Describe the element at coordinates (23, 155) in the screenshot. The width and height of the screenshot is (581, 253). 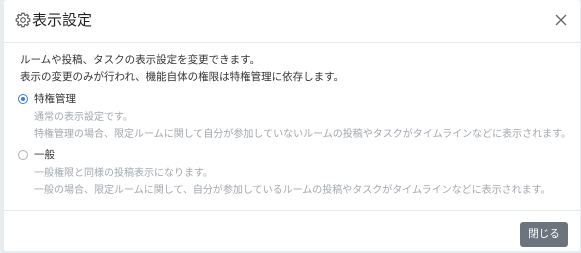
I see `radio-general` at that location.